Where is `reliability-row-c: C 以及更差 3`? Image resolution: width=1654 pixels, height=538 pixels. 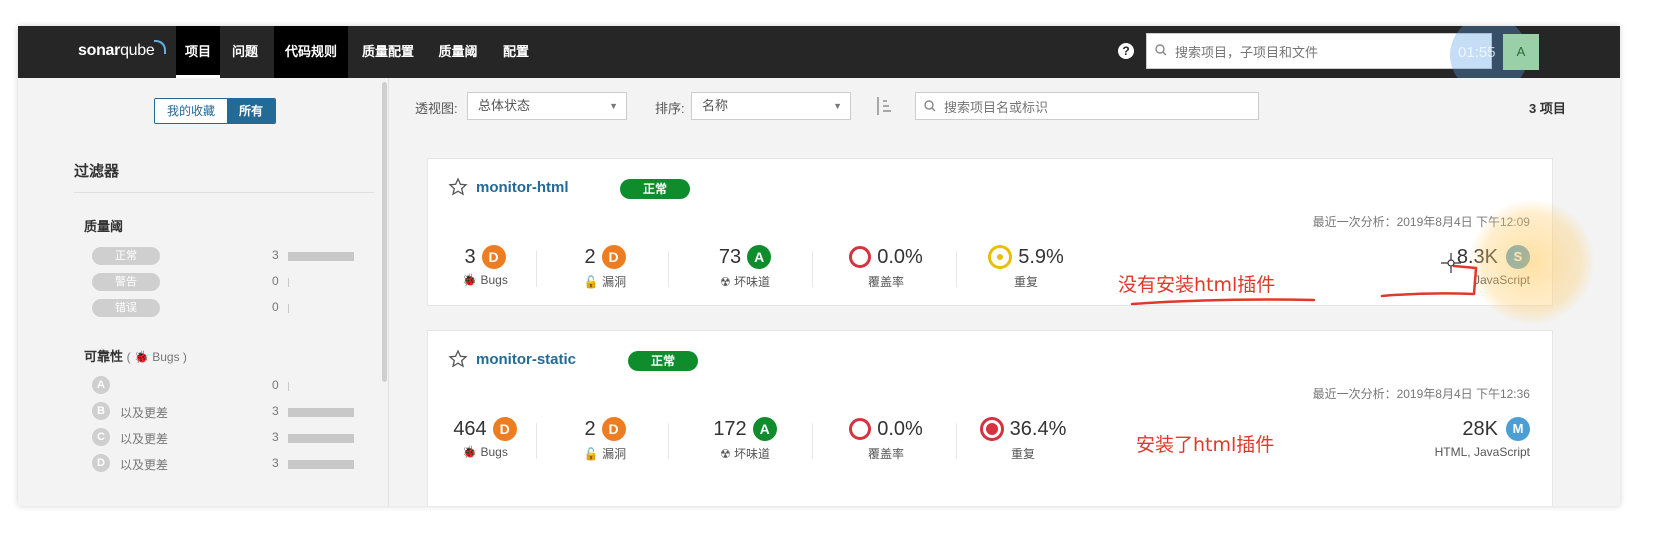
reliability-row-c: C 以及更差 3 is located at coordinates (227, 438).